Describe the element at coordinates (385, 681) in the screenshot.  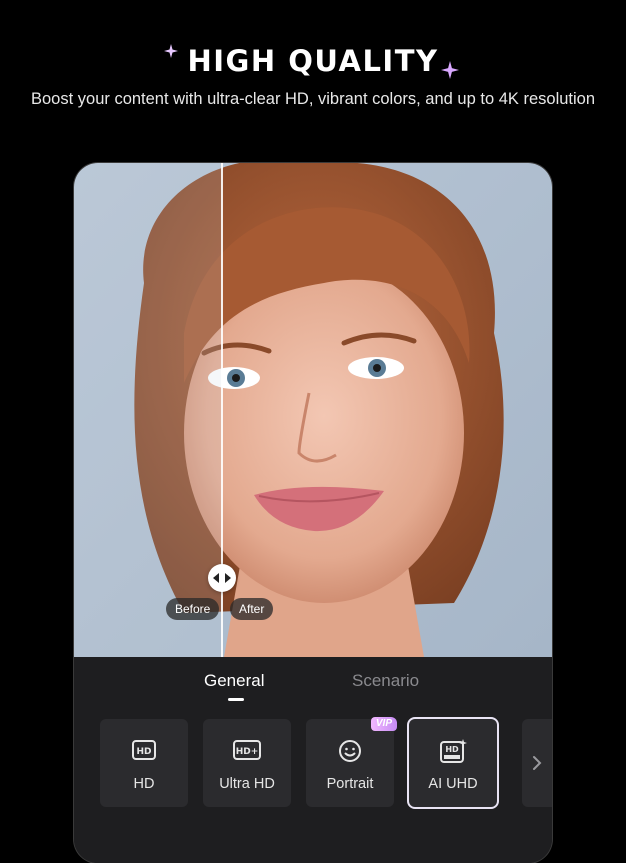
I see `tab-scenario: Scenario` at that location.